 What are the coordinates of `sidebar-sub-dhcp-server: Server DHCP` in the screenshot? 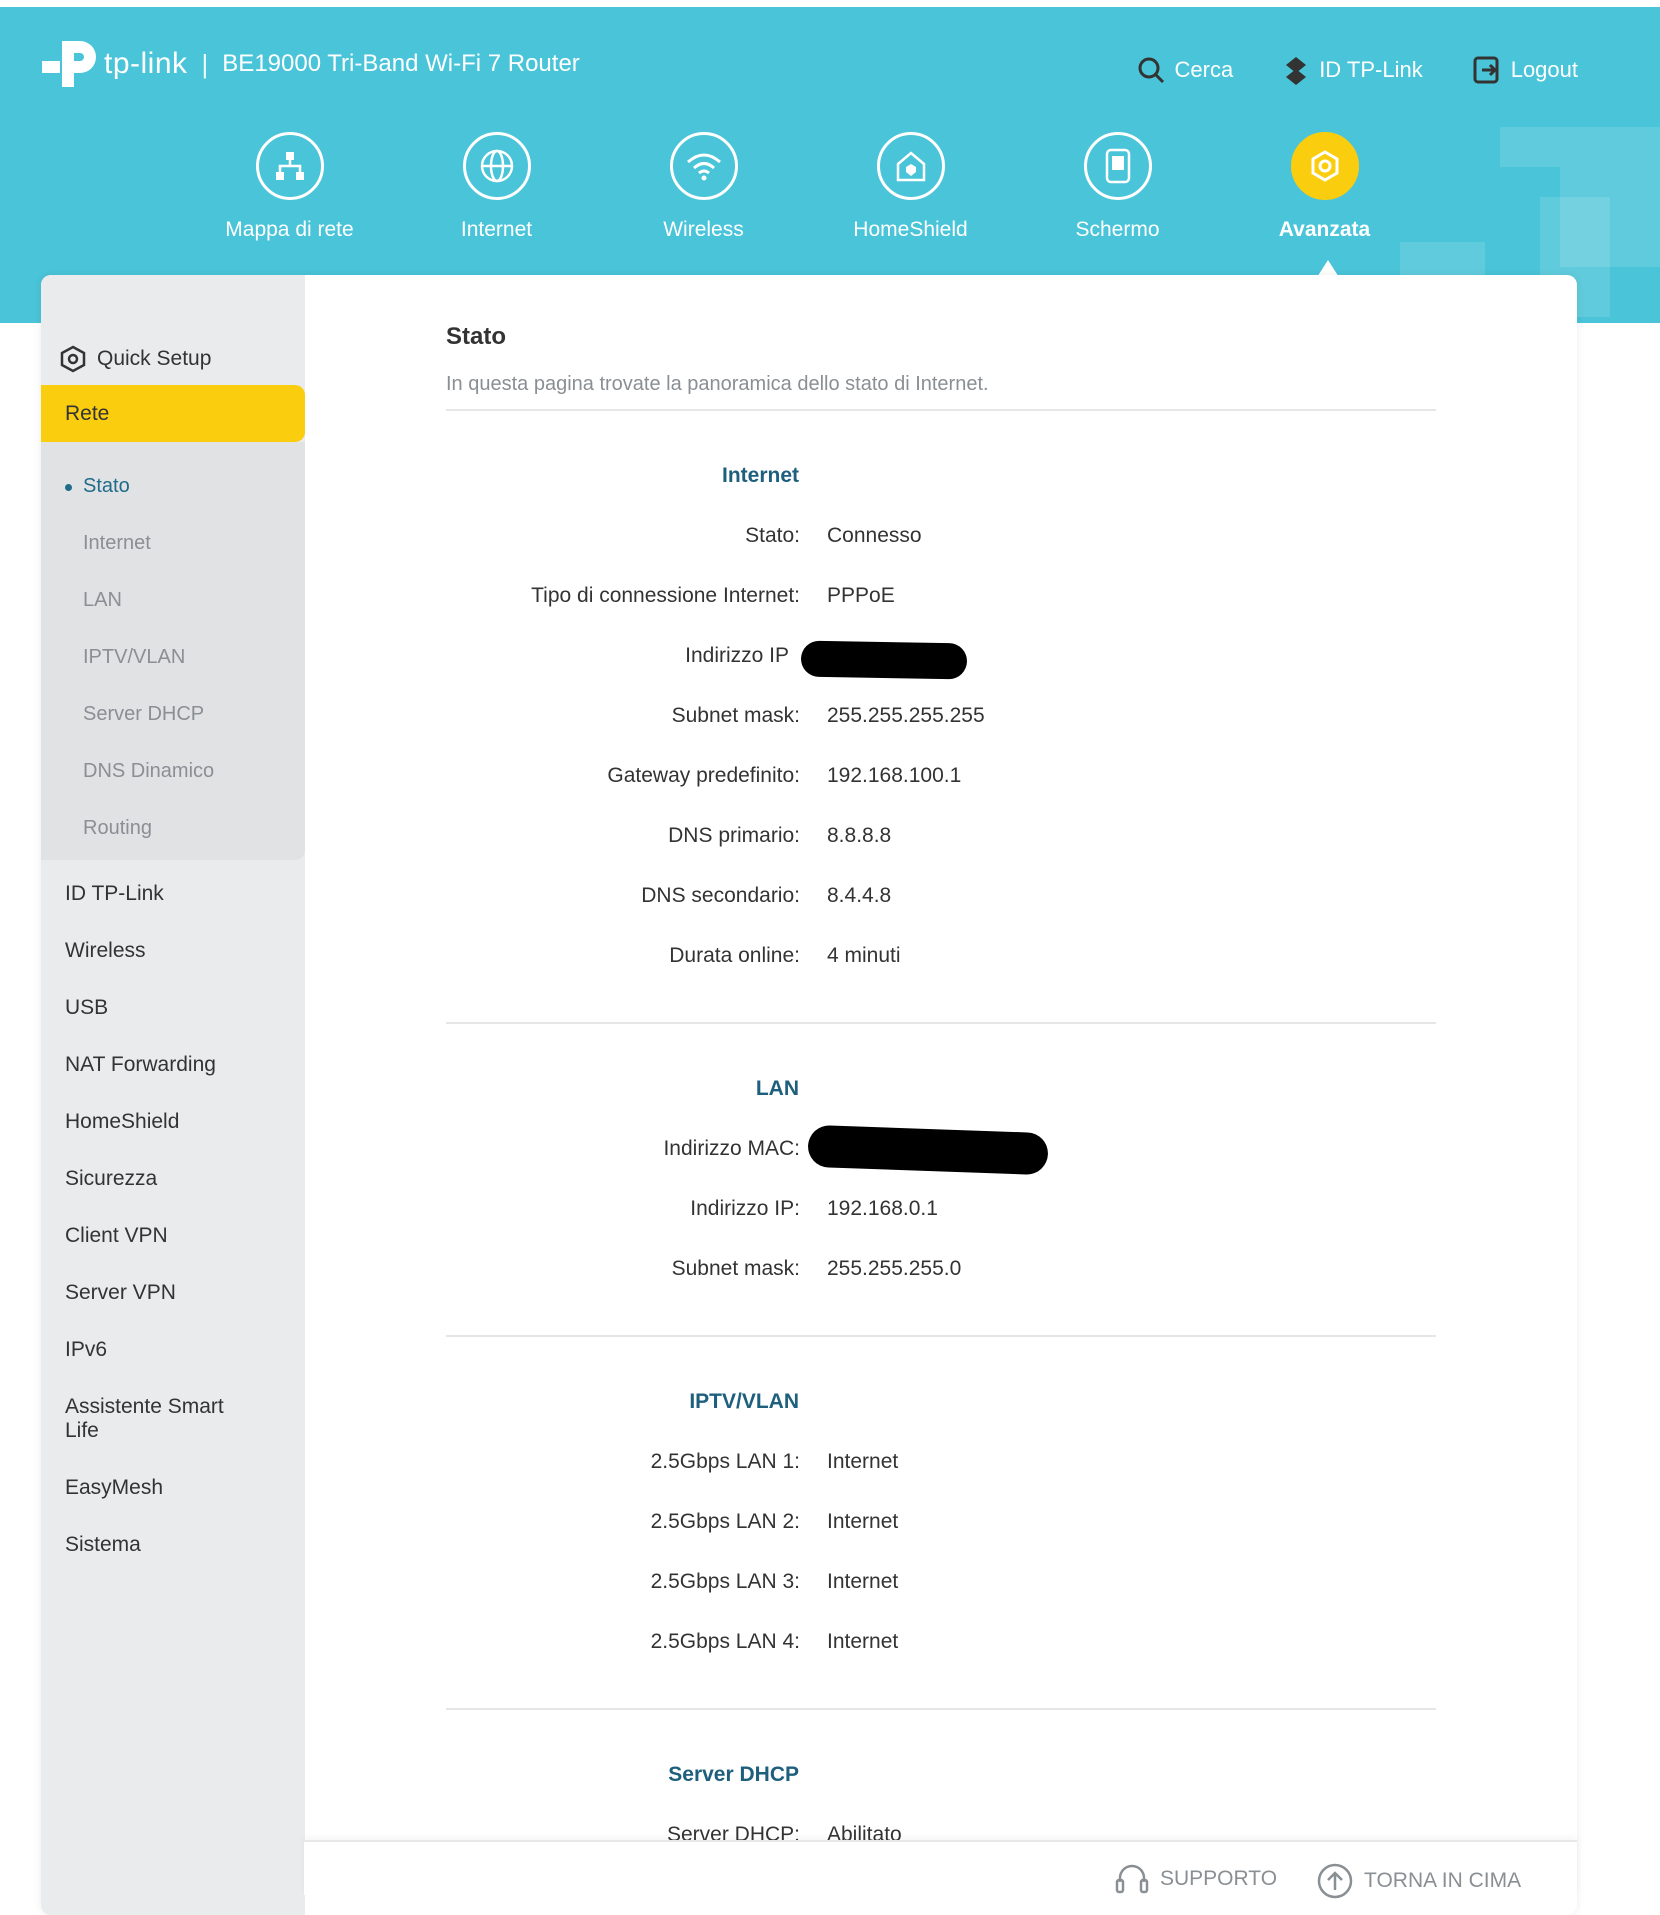 It's located at (143, 714).